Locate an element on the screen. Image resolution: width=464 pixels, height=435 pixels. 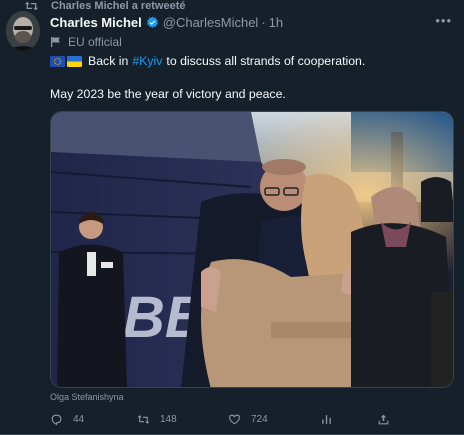
share-button is located at coordinates (388, 419).